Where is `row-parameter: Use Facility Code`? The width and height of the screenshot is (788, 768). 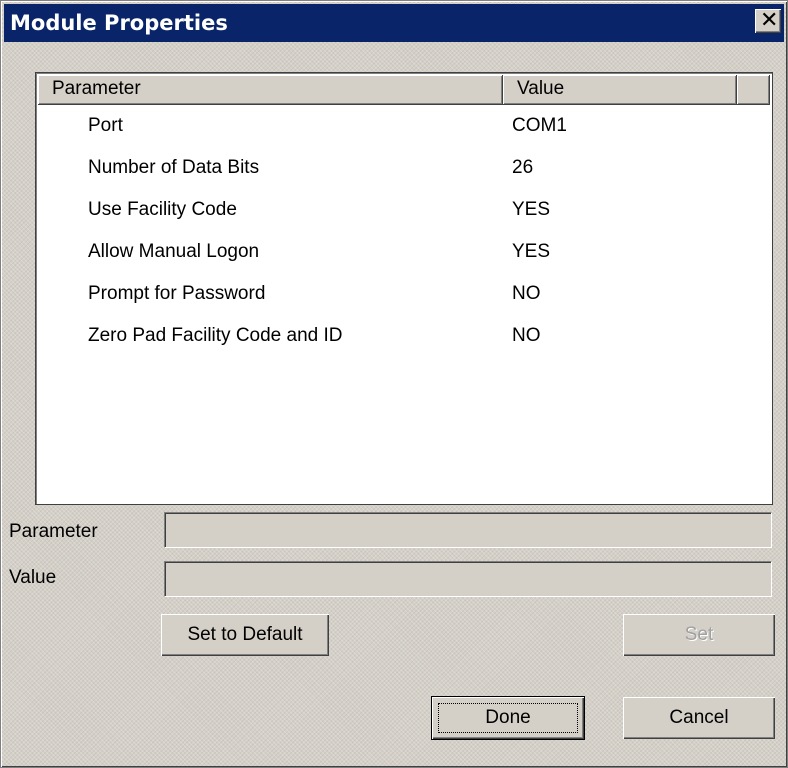 row-parameter: Use Facility Code is located at coordinates (162, 209).